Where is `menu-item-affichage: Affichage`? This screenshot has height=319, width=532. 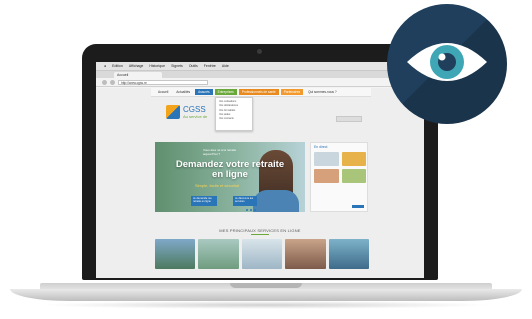 menu-item-affichage: Affichage is located at coordinates (136, 66).